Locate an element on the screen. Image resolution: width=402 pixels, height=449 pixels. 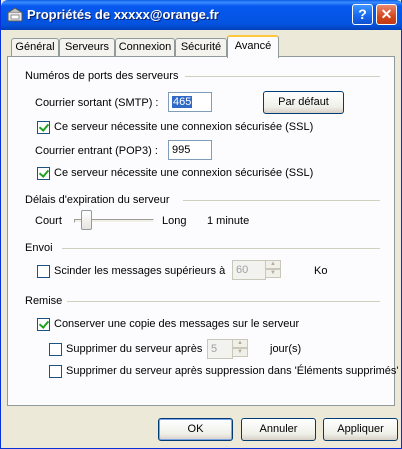
tab-advanced: Avancé is located at coordinates (253, 46).